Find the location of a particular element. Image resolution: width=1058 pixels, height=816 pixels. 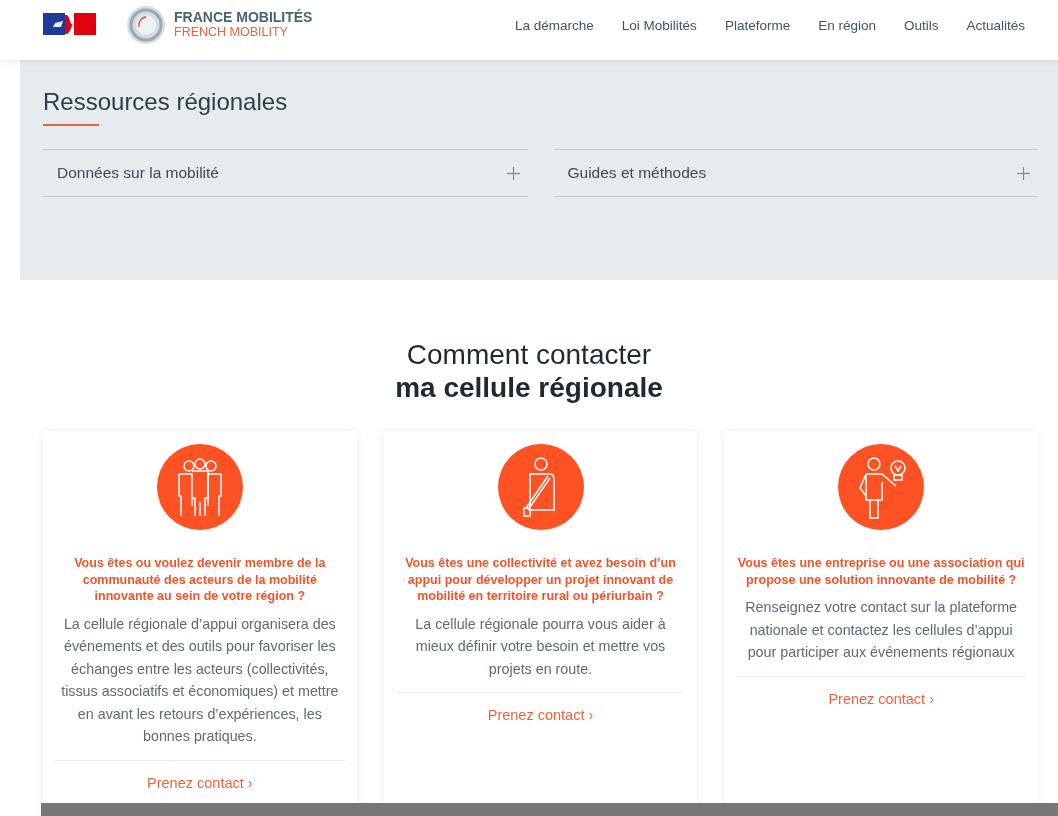

title-underline is located at coordinates (71, 125).